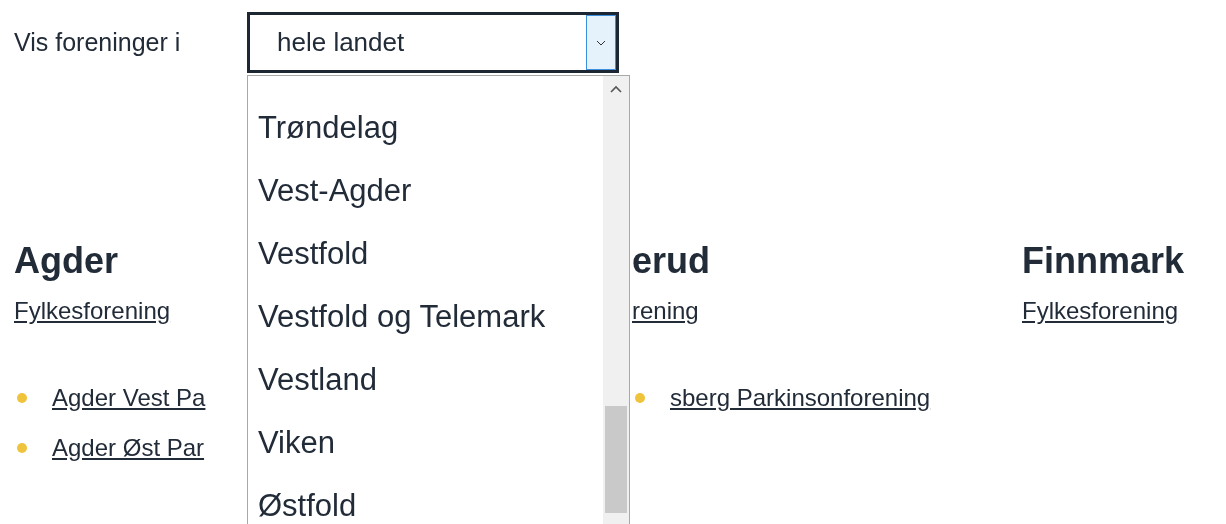  I want to click on dropdown-option: Østfold, so click(425, 499).